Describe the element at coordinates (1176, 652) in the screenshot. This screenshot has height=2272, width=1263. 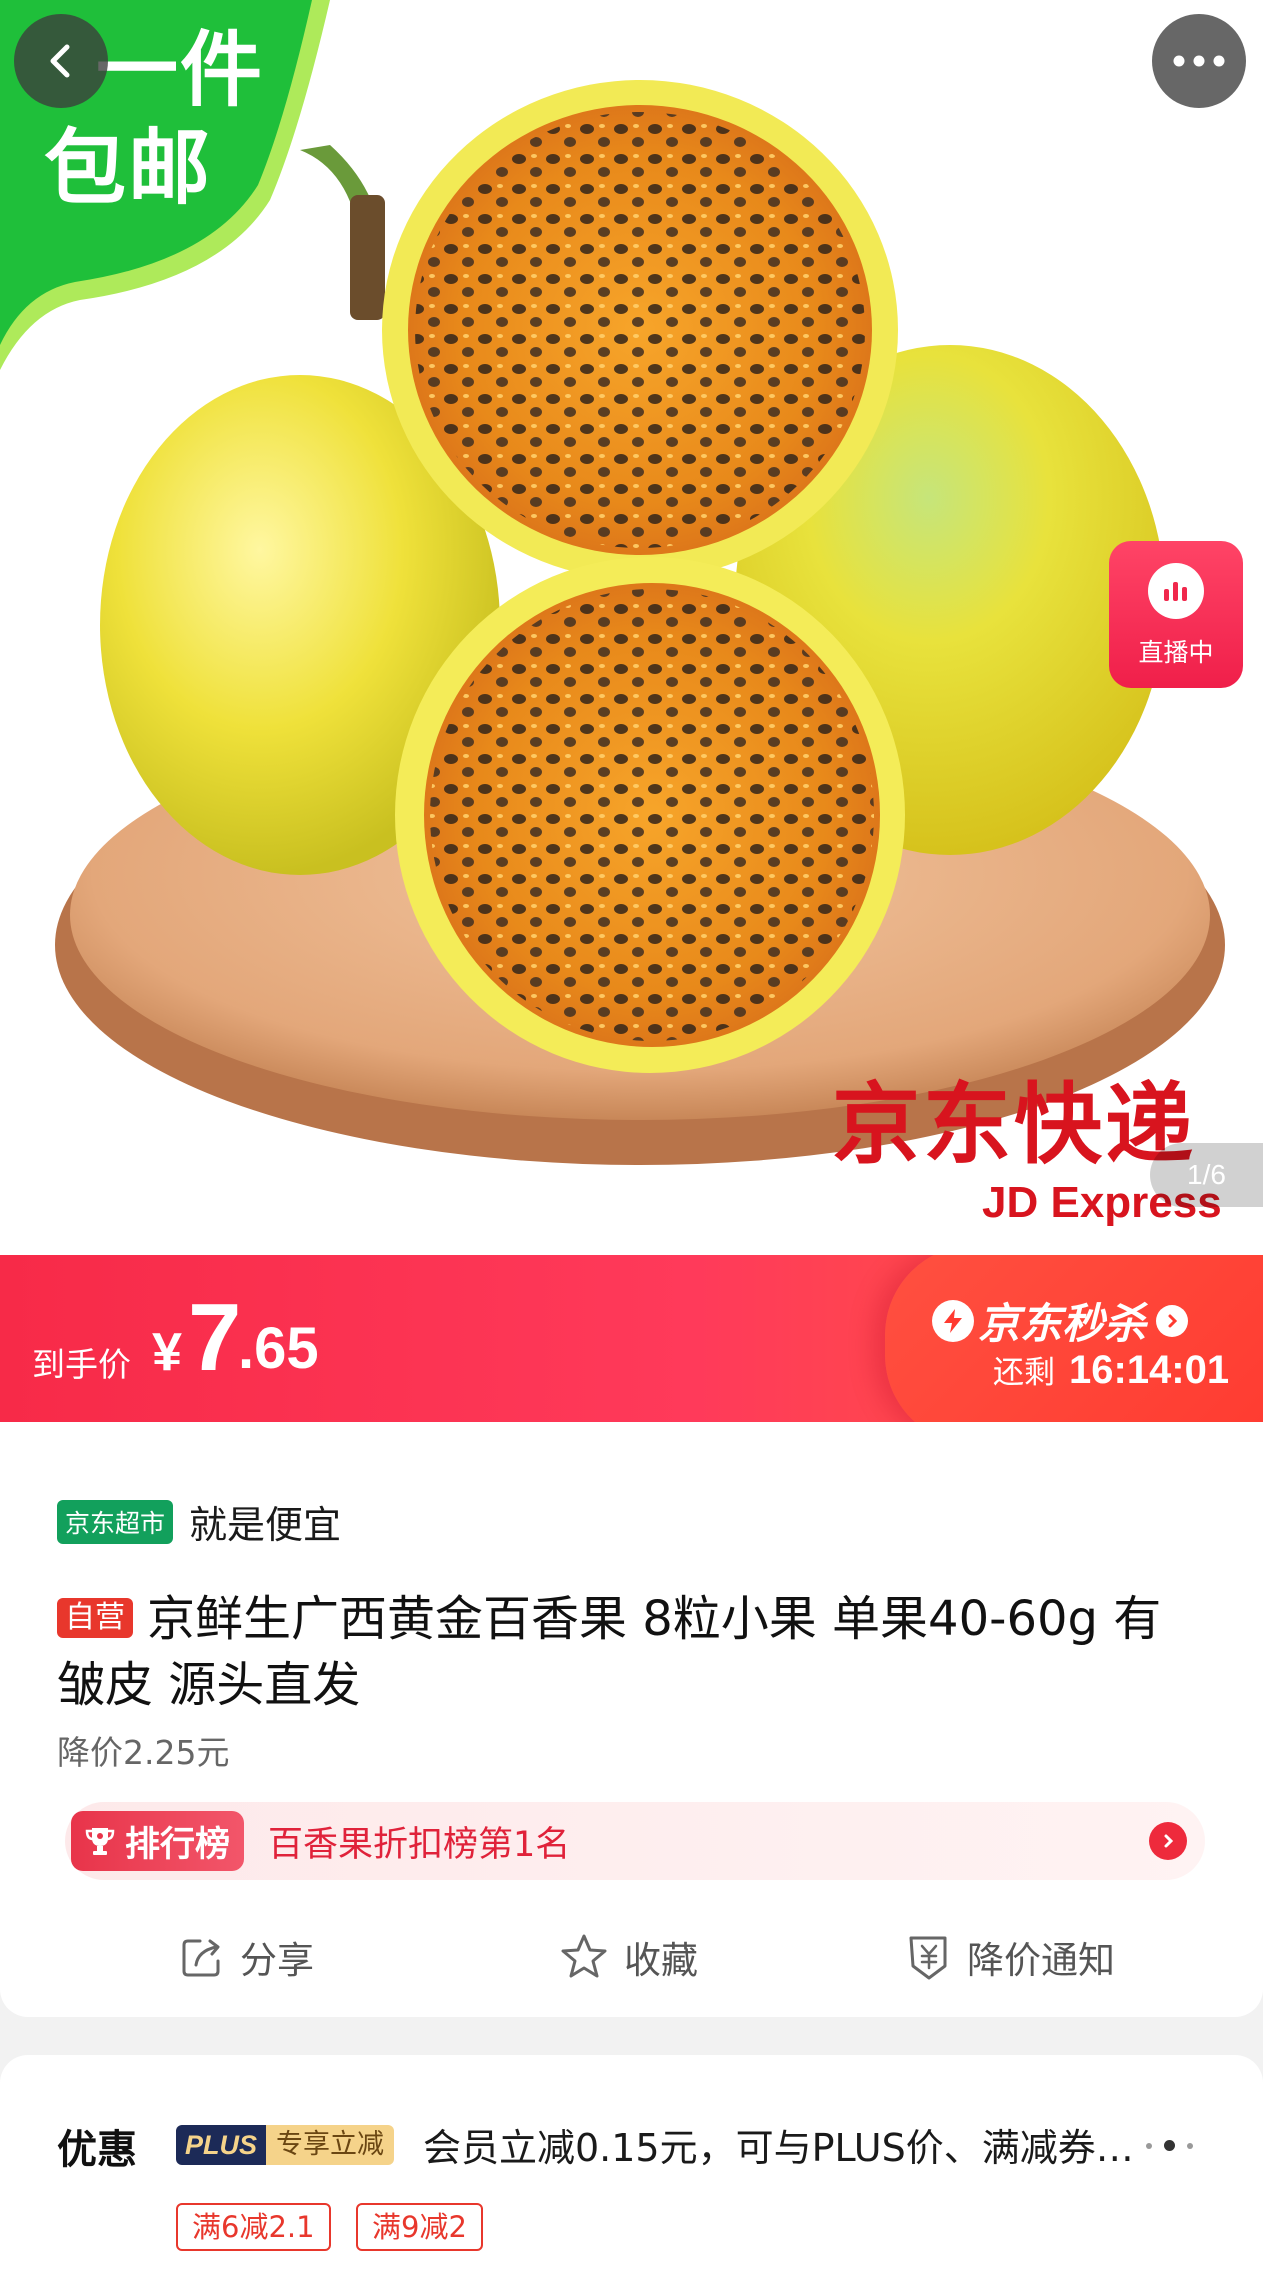
I see `live-label: 直播中` at that location.